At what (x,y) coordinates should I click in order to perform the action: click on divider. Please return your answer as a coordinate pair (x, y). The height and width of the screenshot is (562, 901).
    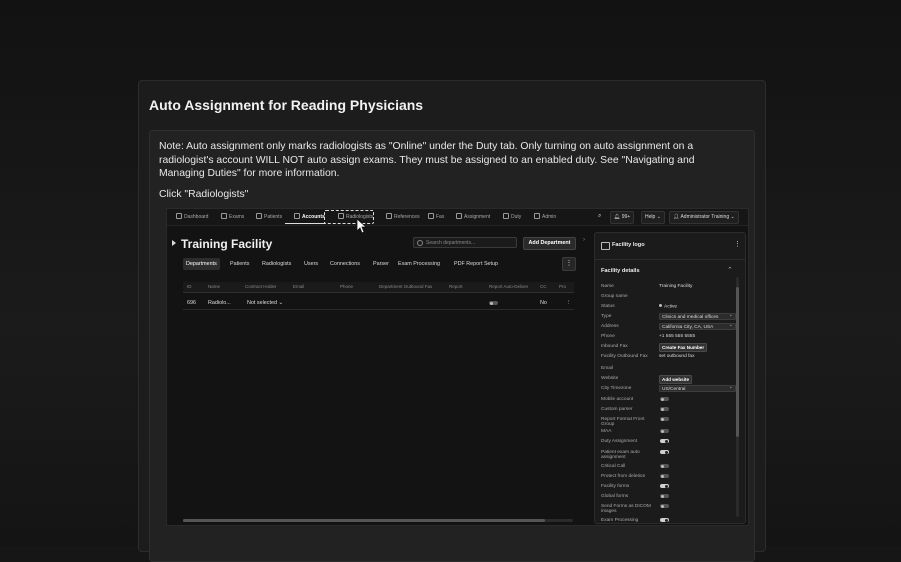
    Looking at the image, I should click on (670, 259).